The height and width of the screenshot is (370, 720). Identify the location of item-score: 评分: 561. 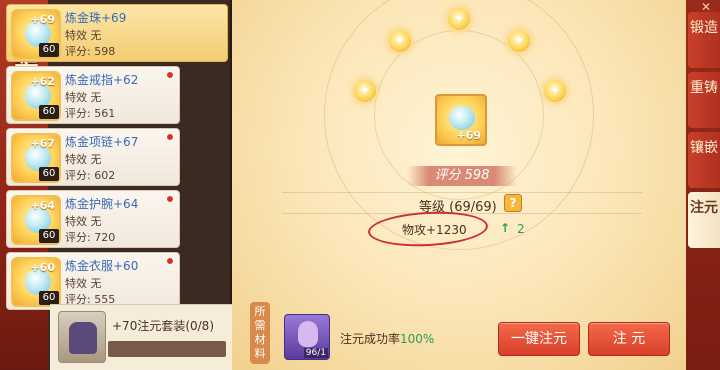
(90, 113).